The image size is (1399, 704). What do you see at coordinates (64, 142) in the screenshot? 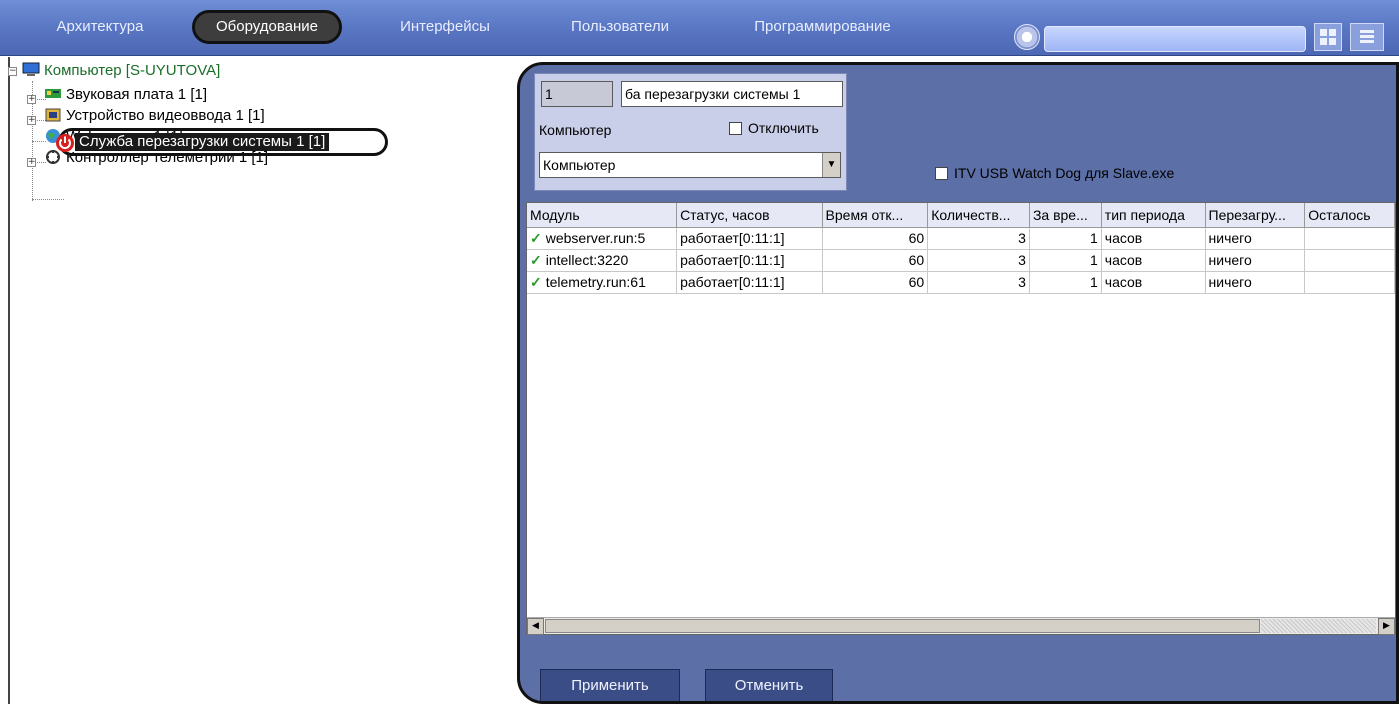
I see `power-icon` at bounding box center [64, 142].